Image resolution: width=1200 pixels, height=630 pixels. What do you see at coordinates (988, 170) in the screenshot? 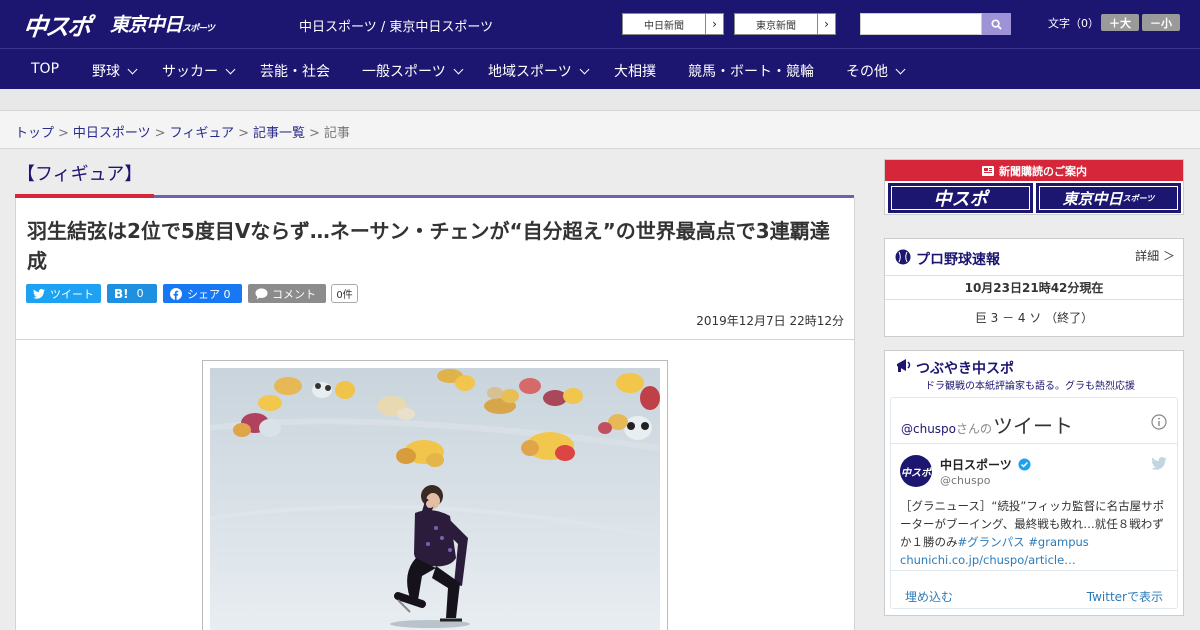
I see `newspaper-icon` at bounding box center [988, 170].